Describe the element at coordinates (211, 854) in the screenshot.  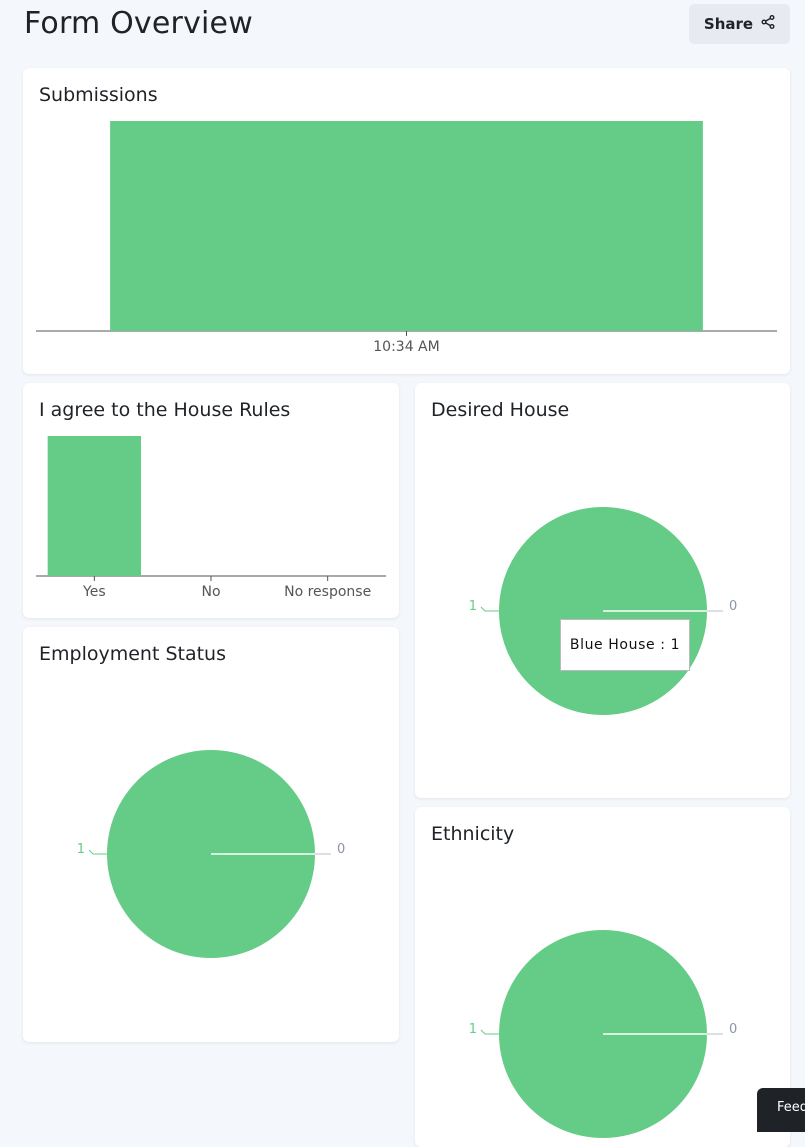
I see `employment-status-chart: 10` at that location.